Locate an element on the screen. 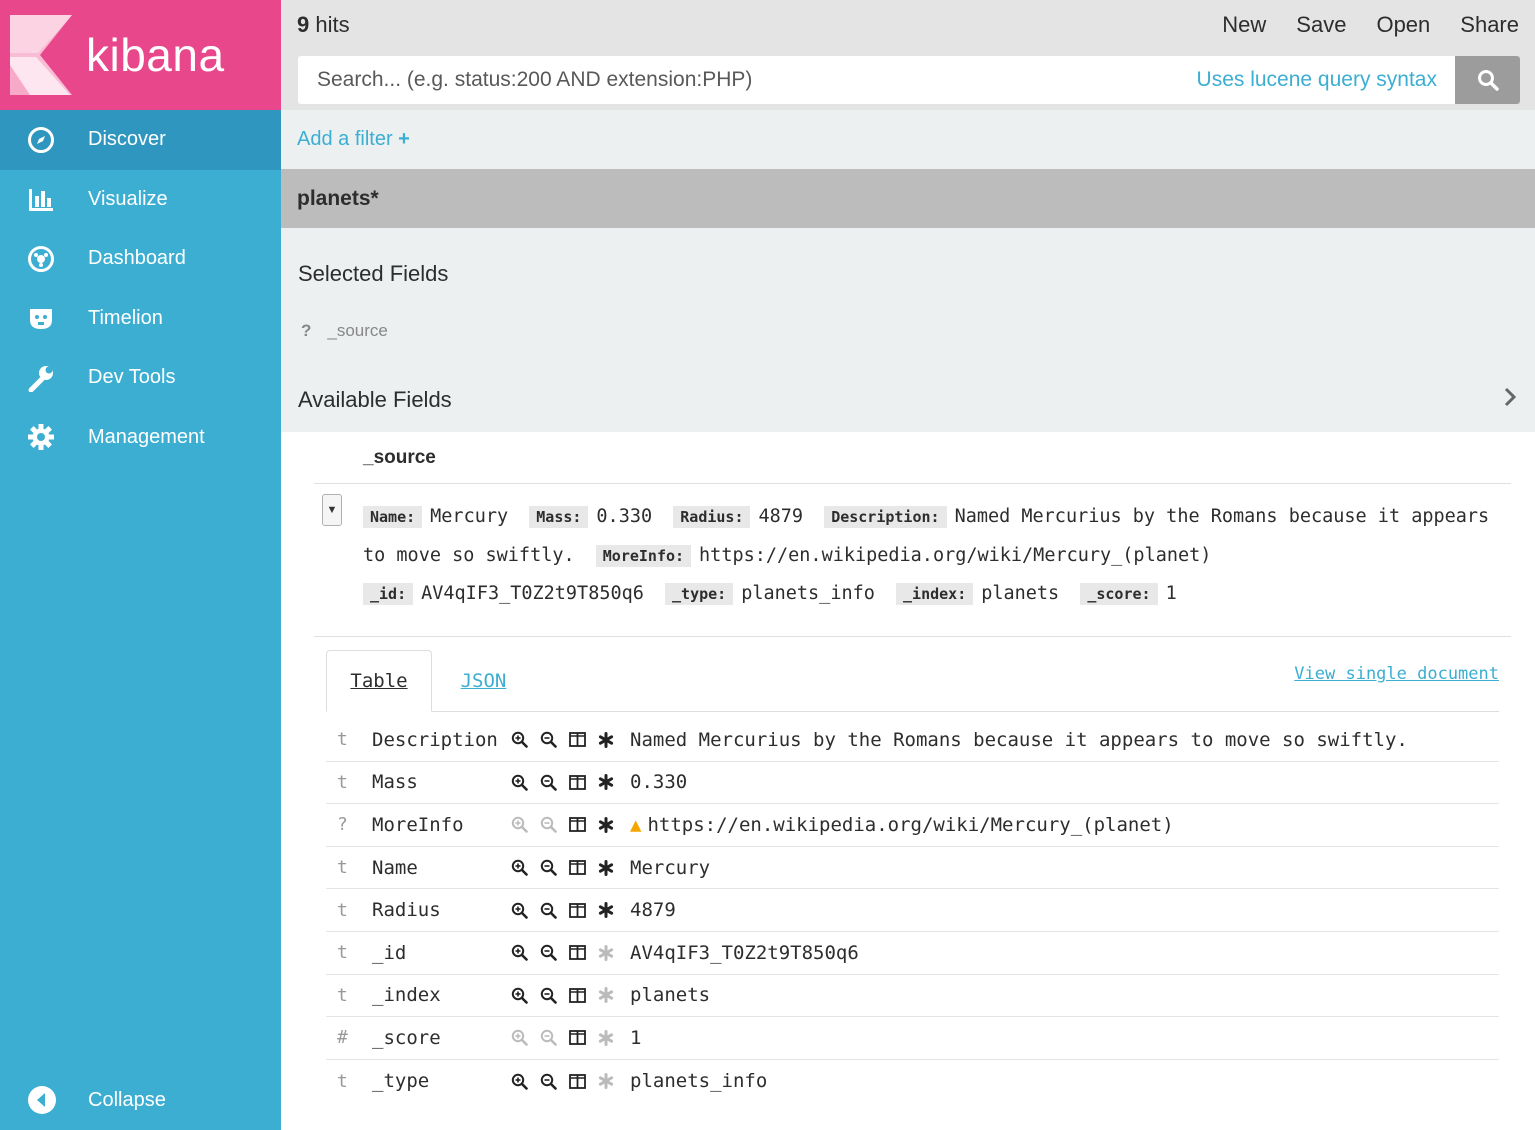 The height and width of the screenshot is (1130, 1535). sidebar-item-discover: Discover is located at coordinates (140, 140).